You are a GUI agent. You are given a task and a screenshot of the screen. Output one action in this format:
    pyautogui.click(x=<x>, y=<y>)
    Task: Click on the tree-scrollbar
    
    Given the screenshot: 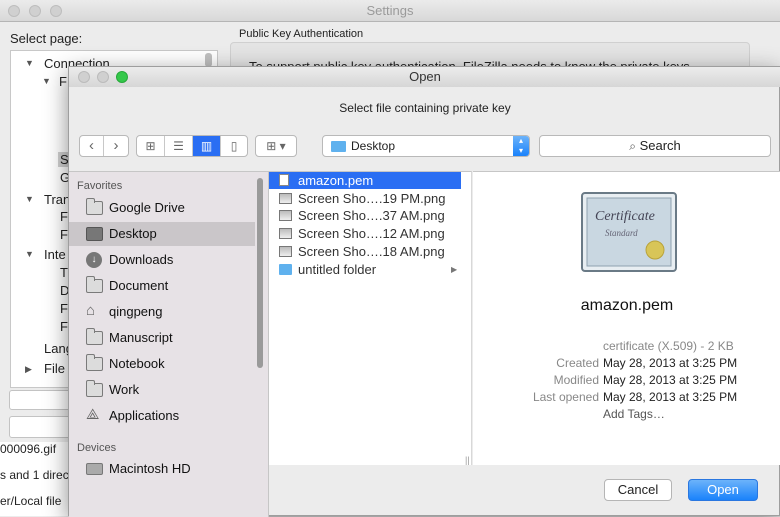 What is the action you would take?
    pyautogui.click(x=208, y=60)
    